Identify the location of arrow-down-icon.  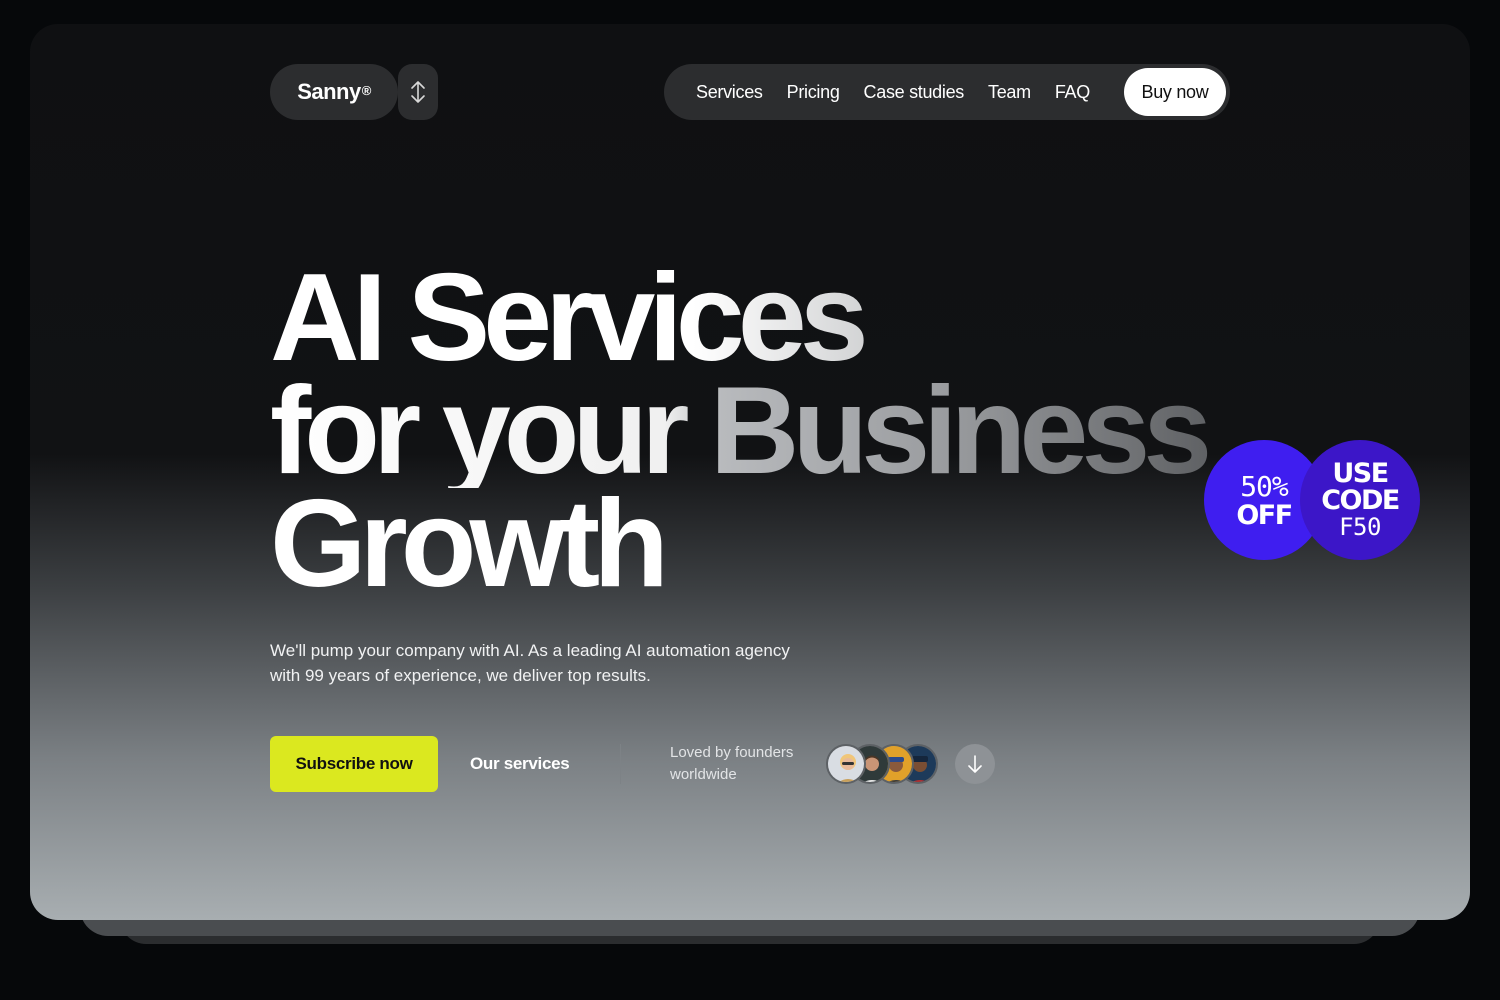
(975, 764).